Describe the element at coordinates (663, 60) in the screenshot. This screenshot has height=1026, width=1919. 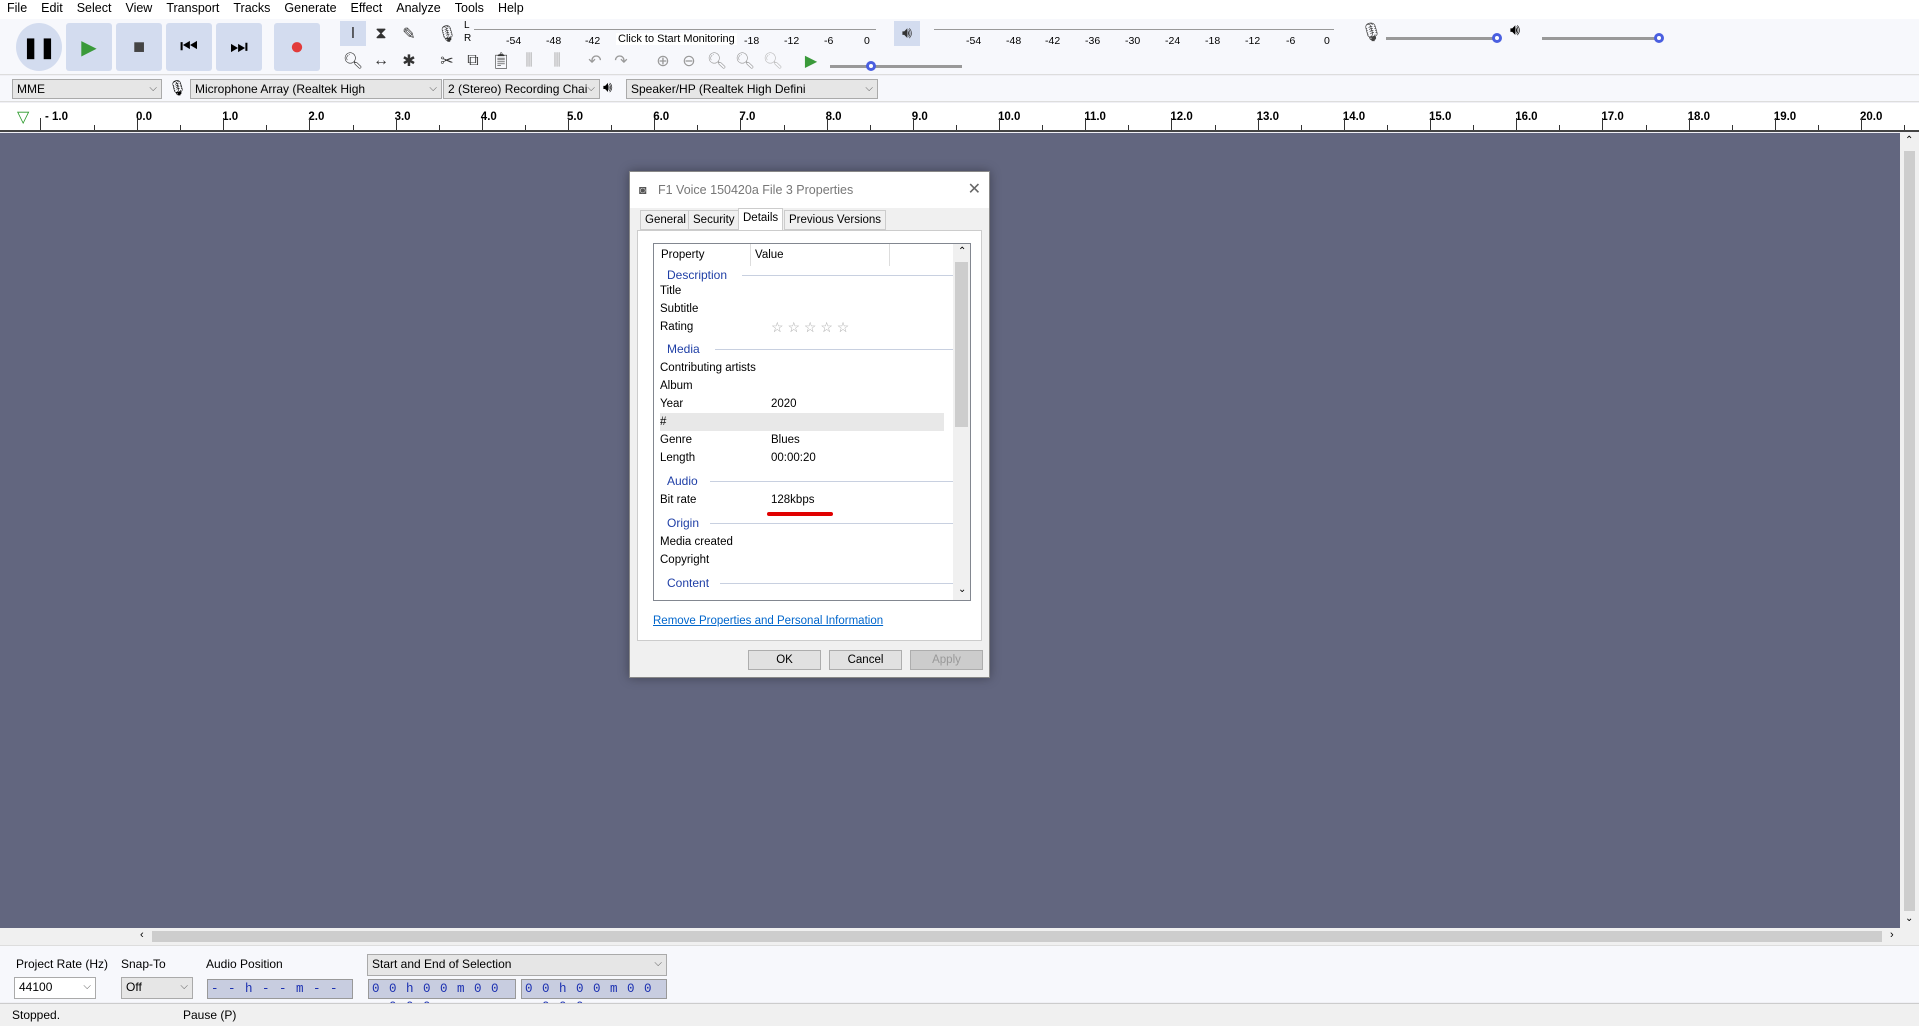
I see `zoom-in-button: ⊕` at that location.